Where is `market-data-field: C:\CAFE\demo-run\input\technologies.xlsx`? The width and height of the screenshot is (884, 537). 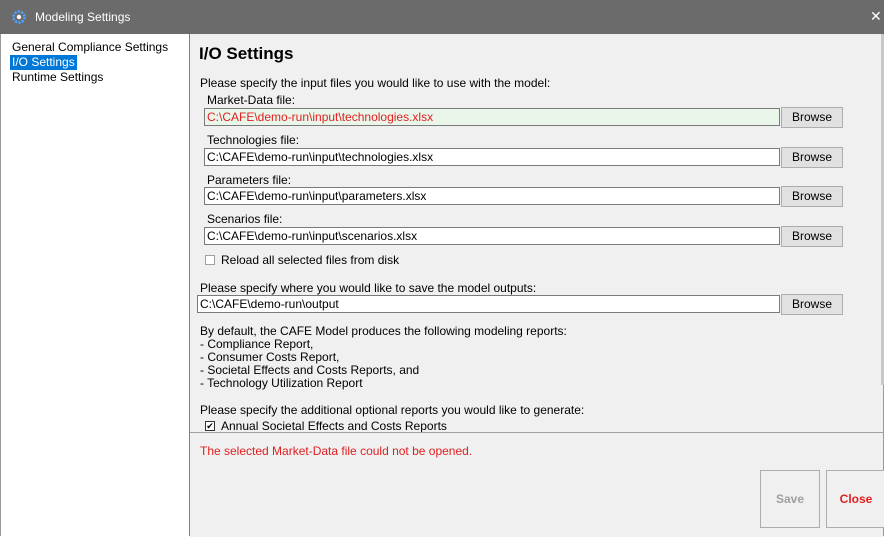
market-data-field: C:\CAFE\demo-run\input\technologies.xlsx is located at coordinates (492, 117).